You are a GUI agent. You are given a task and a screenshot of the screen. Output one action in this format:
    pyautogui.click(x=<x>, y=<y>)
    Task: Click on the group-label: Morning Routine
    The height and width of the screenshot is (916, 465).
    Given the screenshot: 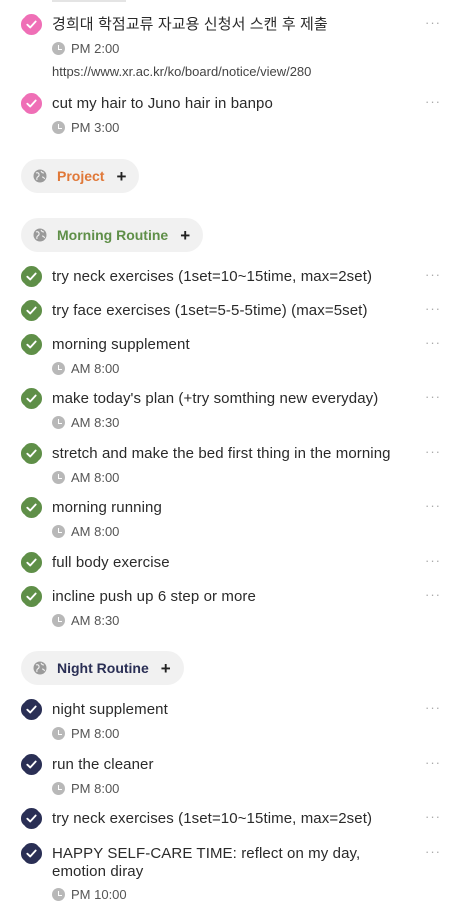 What is the action you would take?
    pyautogui.click(x=113, y=235)
    